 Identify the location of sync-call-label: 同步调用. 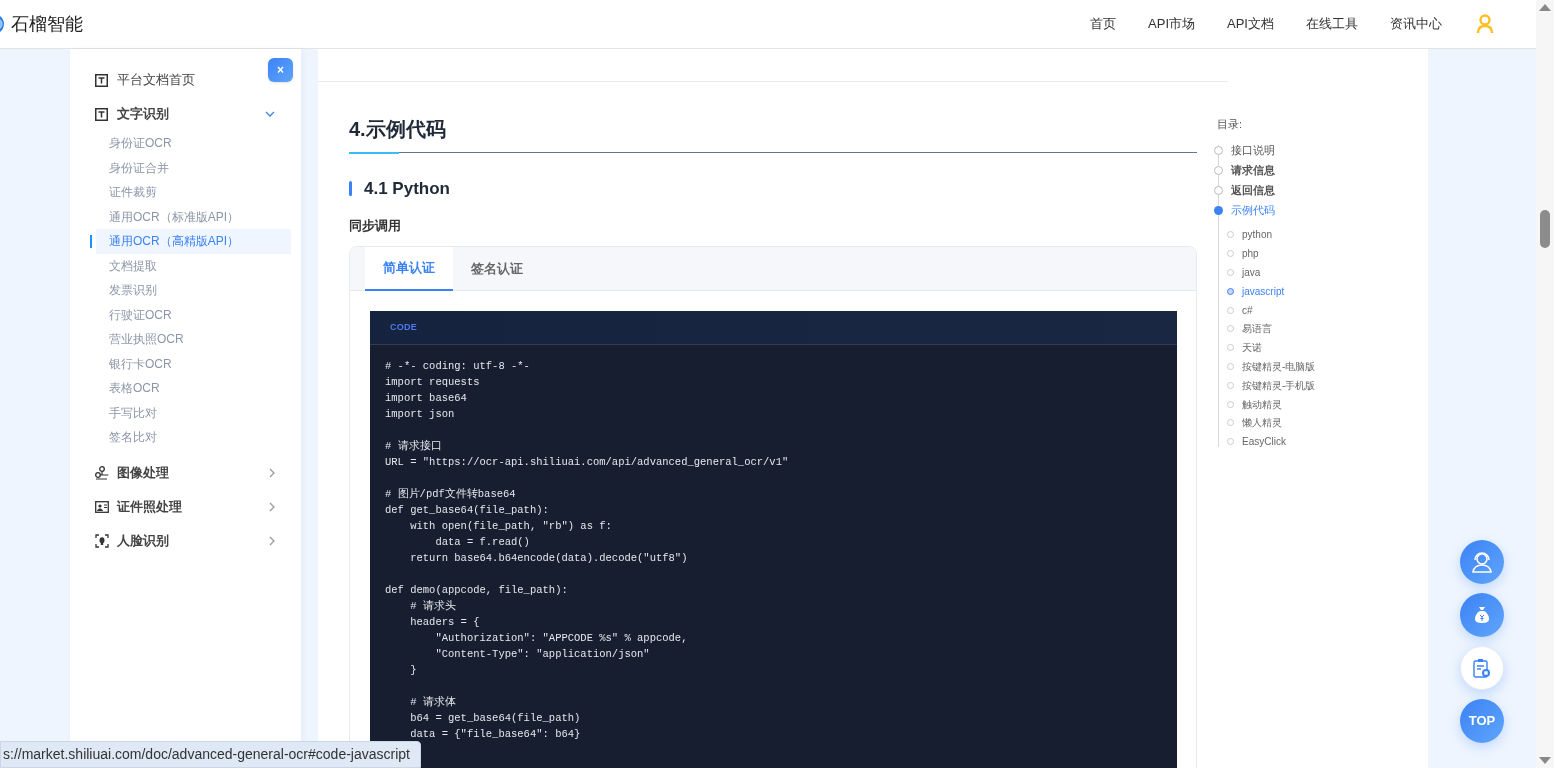
(375, 225).